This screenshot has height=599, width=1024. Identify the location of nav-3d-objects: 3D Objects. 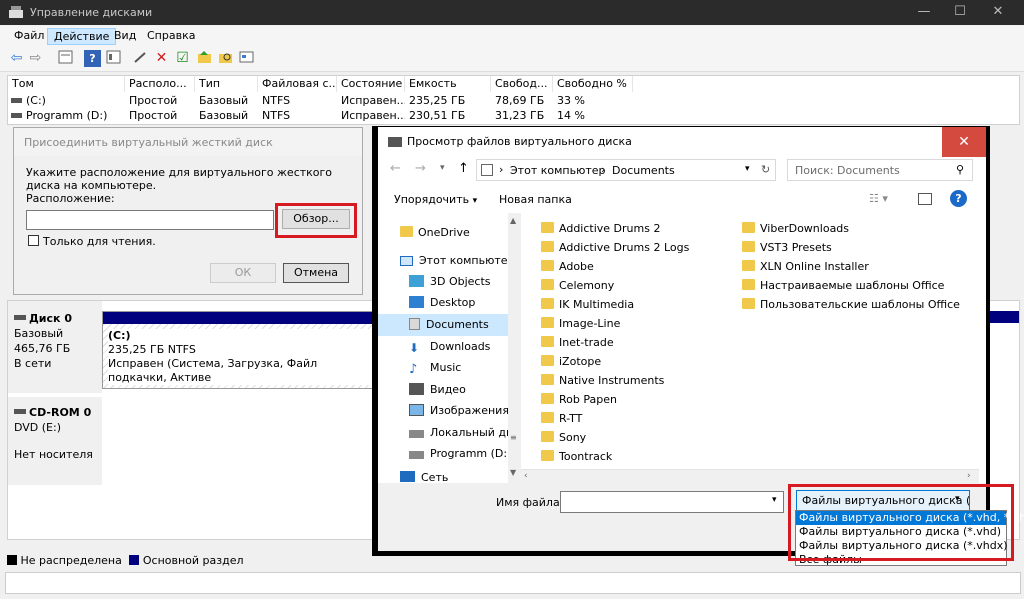
(450, 282).